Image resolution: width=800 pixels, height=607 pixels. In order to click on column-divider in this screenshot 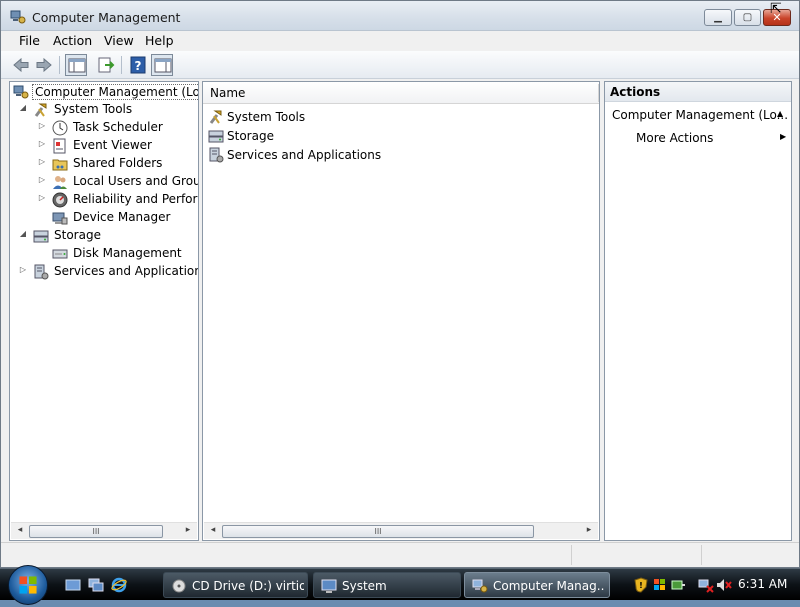, I will do `click(598, 93)`.